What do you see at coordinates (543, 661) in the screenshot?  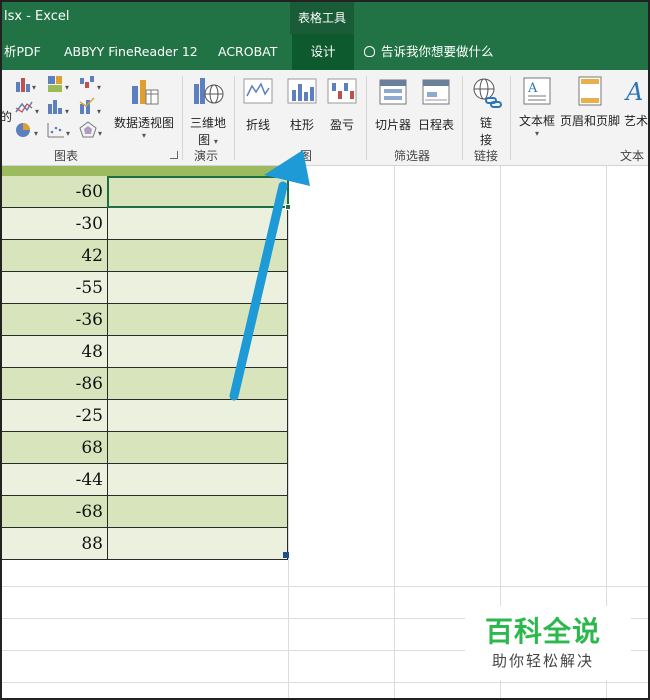 I see `watermark-subtitle: 助你轻松解决` at bounding box center [543, 661].